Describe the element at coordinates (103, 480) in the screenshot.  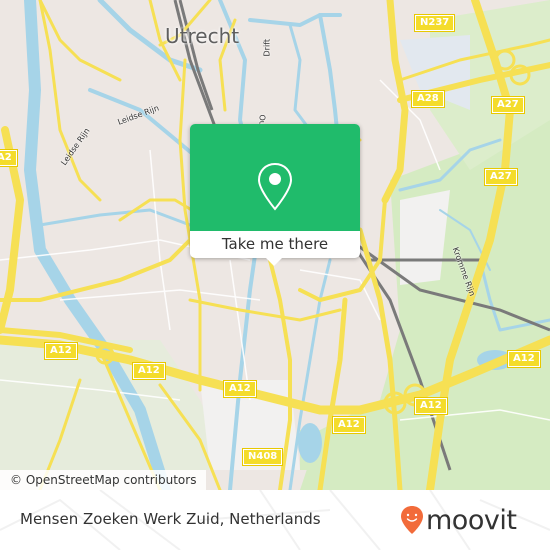
I see `map-attribution: © OpenStreetMap contributors` at that location.